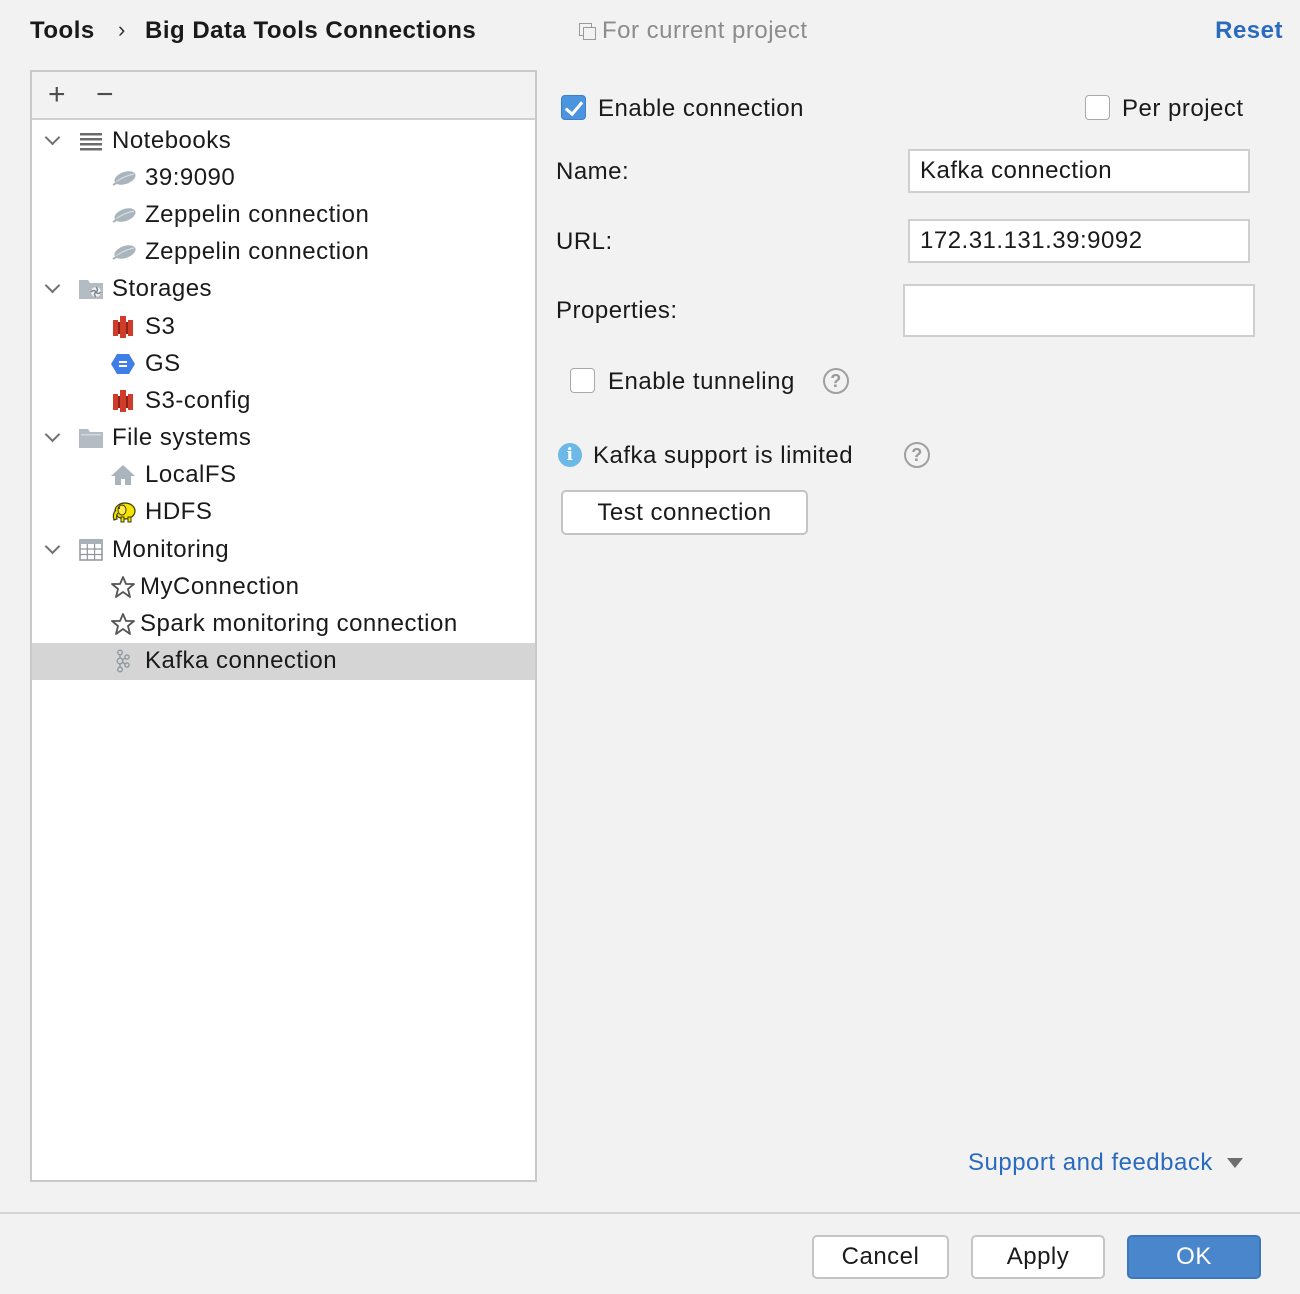  Describe the element at coordinates (162, 289) in the screenshot. I see `tree-group-label: Storages` at that location.